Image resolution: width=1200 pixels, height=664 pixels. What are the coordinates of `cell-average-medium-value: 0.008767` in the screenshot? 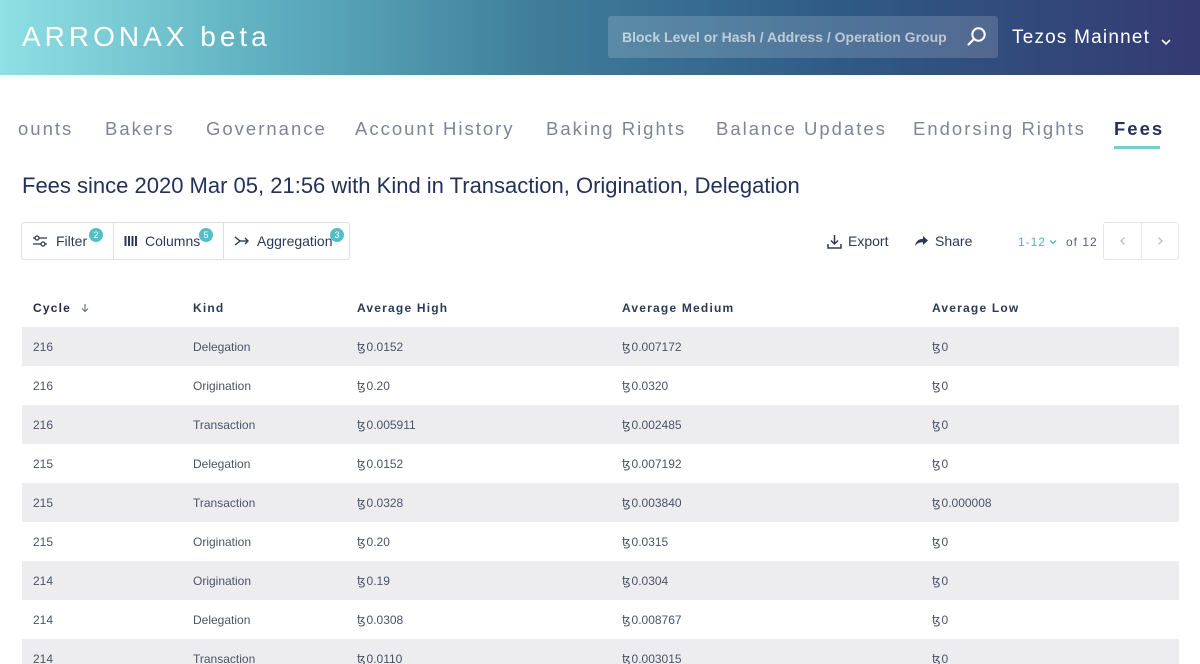 It's located at (656, 620).